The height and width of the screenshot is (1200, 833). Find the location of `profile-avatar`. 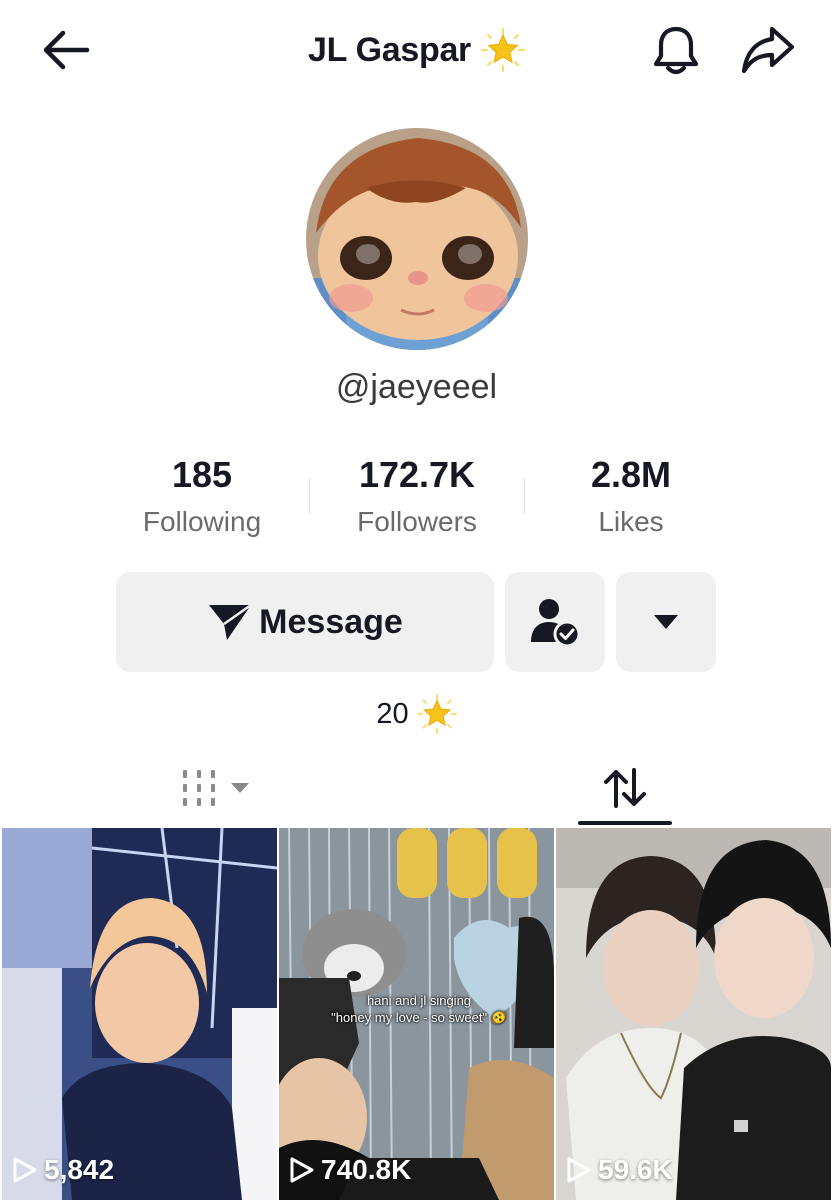

profile-avatar is located at coordinates (417, 239).